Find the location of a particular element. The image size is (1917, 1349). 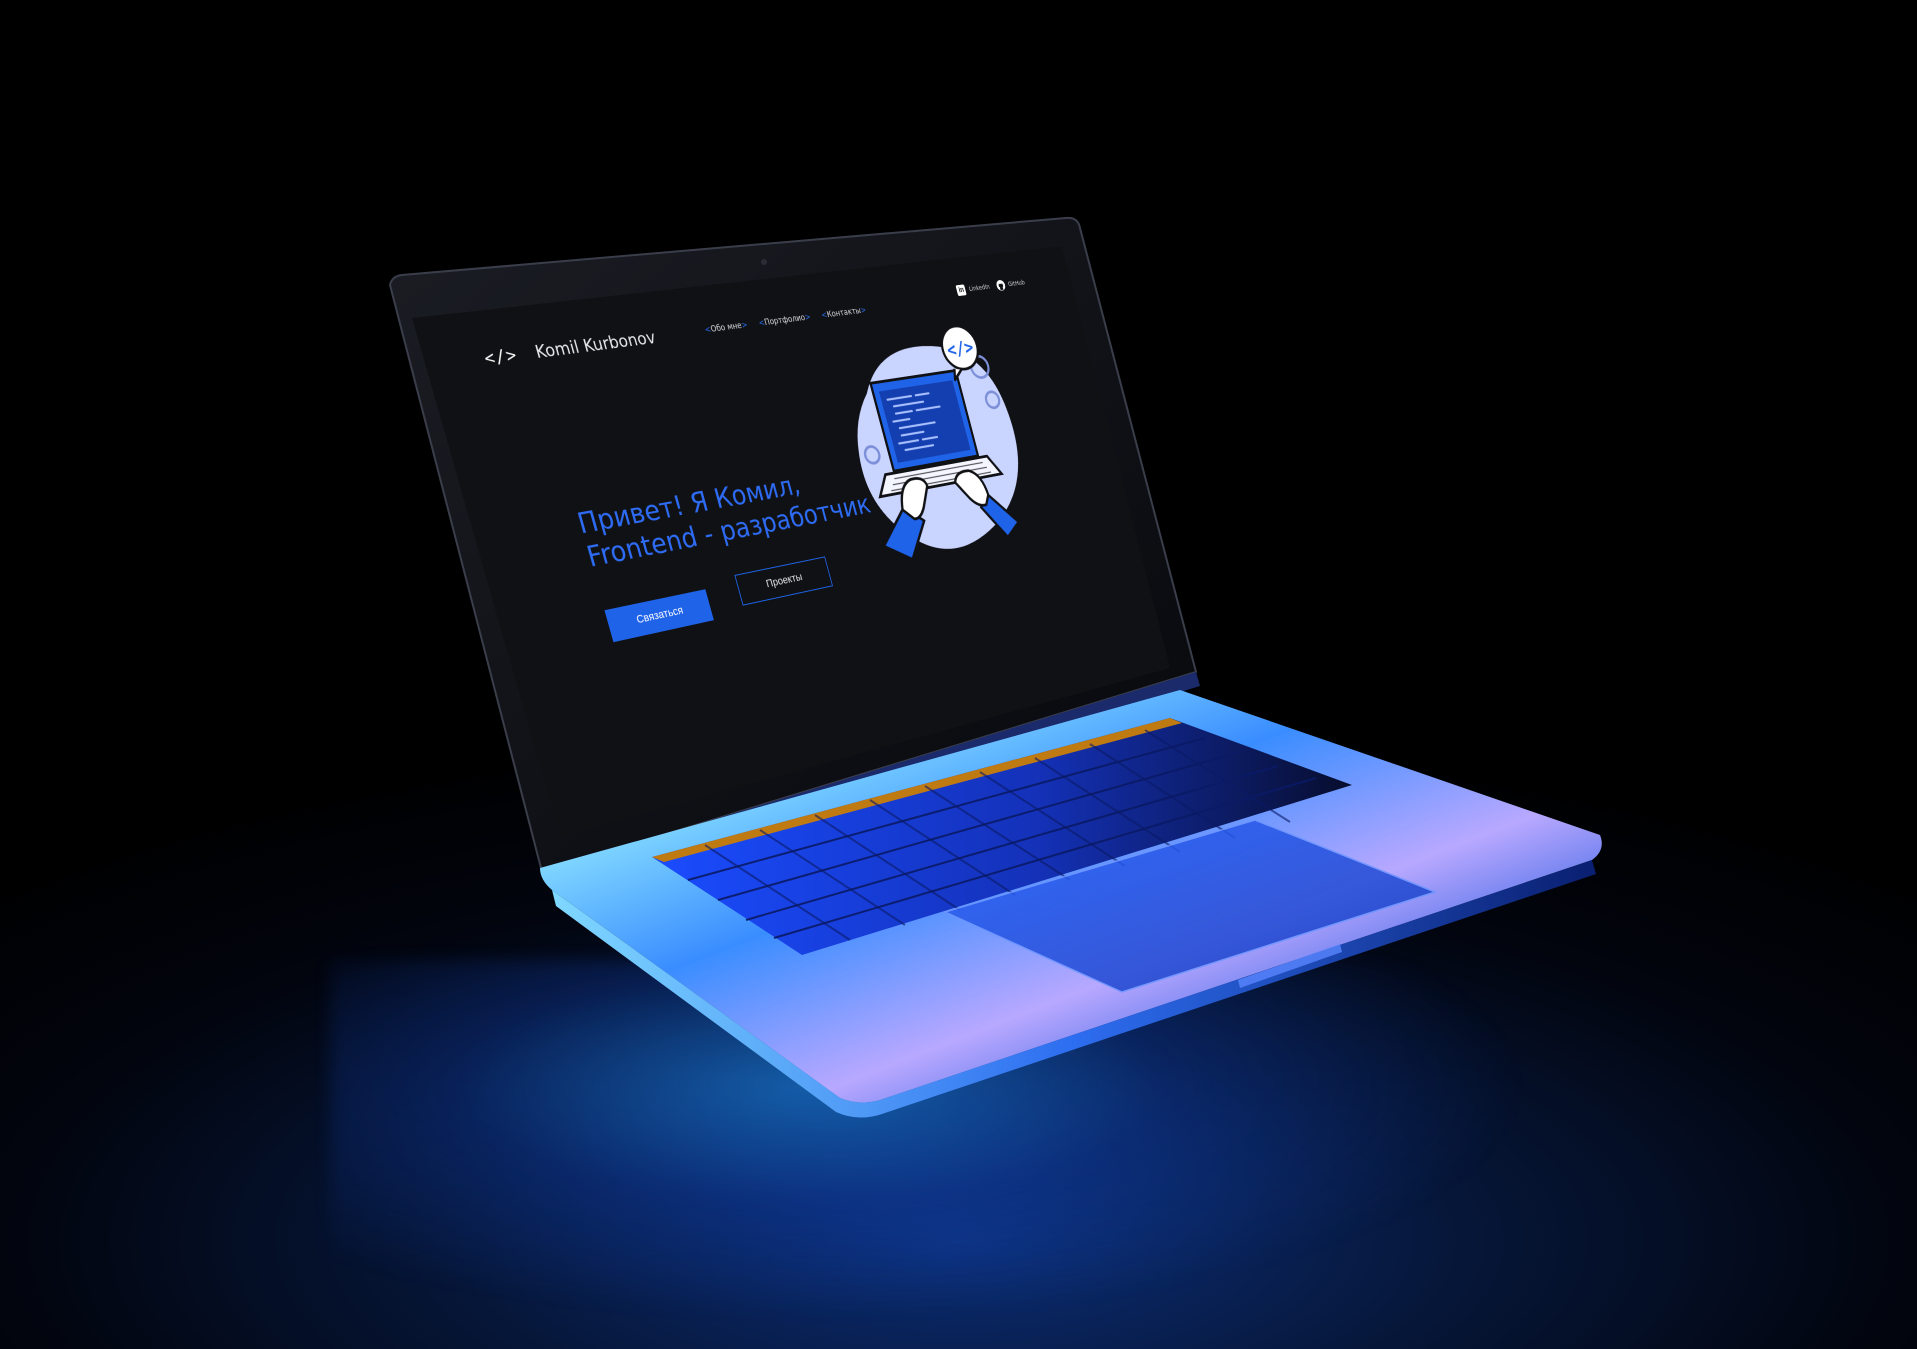

developer-illustration: </> is located at coordinates (941, 446).